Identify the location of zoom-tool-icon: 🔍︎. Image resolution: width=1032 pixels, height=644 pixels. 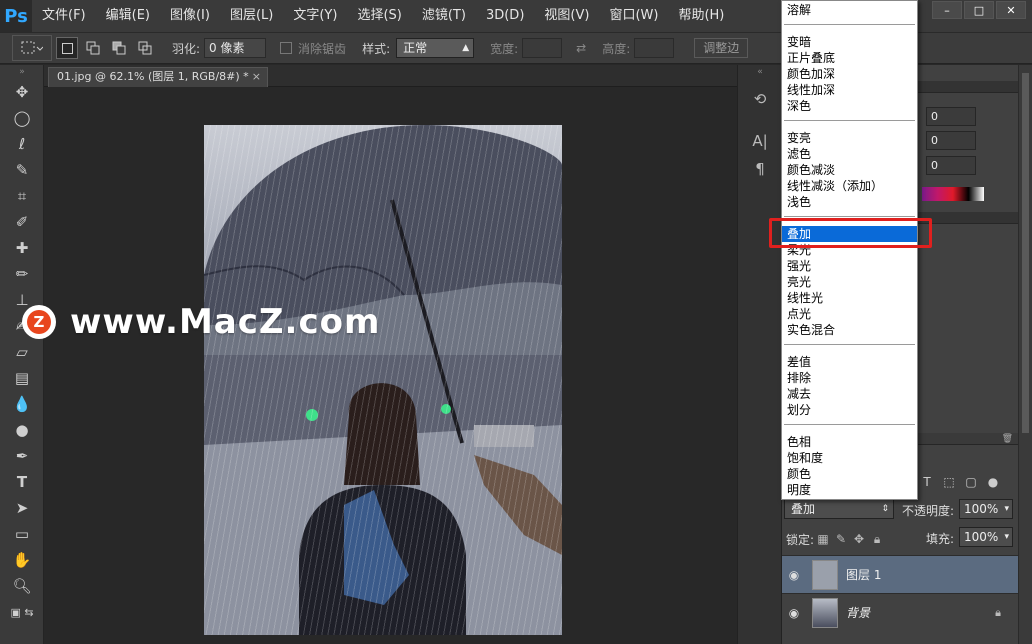
(22, 586).